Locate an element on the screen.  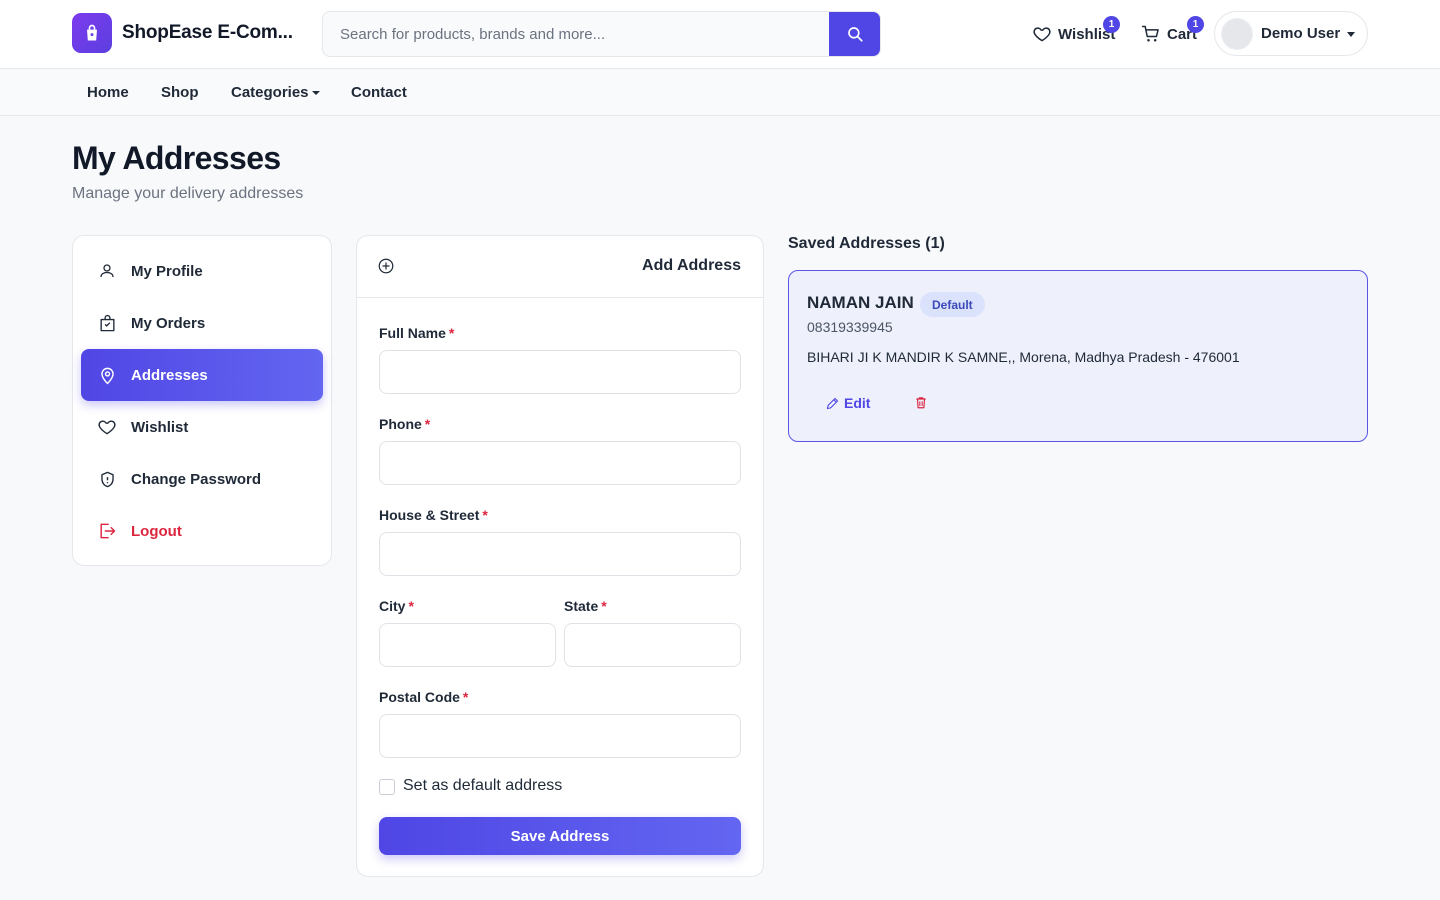
street-label-text: House & Street is located at coordinates (429, 515).